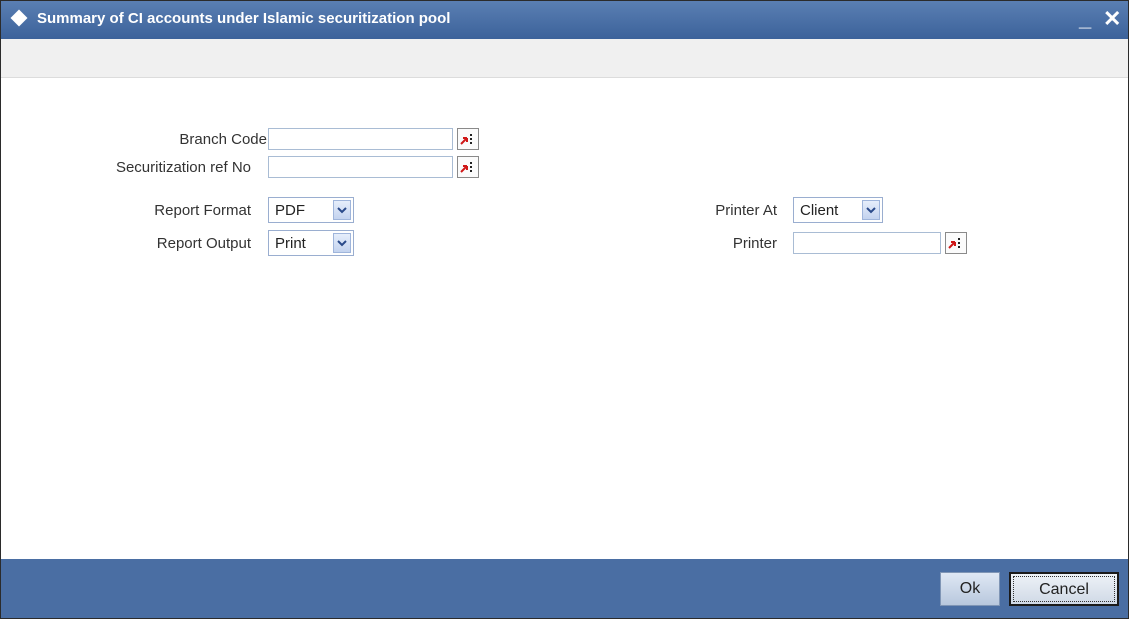  What do you see at coordinates (754, 243) in the screenshot?
I see `printer-label: Printer` at bounding box center [754, 243].